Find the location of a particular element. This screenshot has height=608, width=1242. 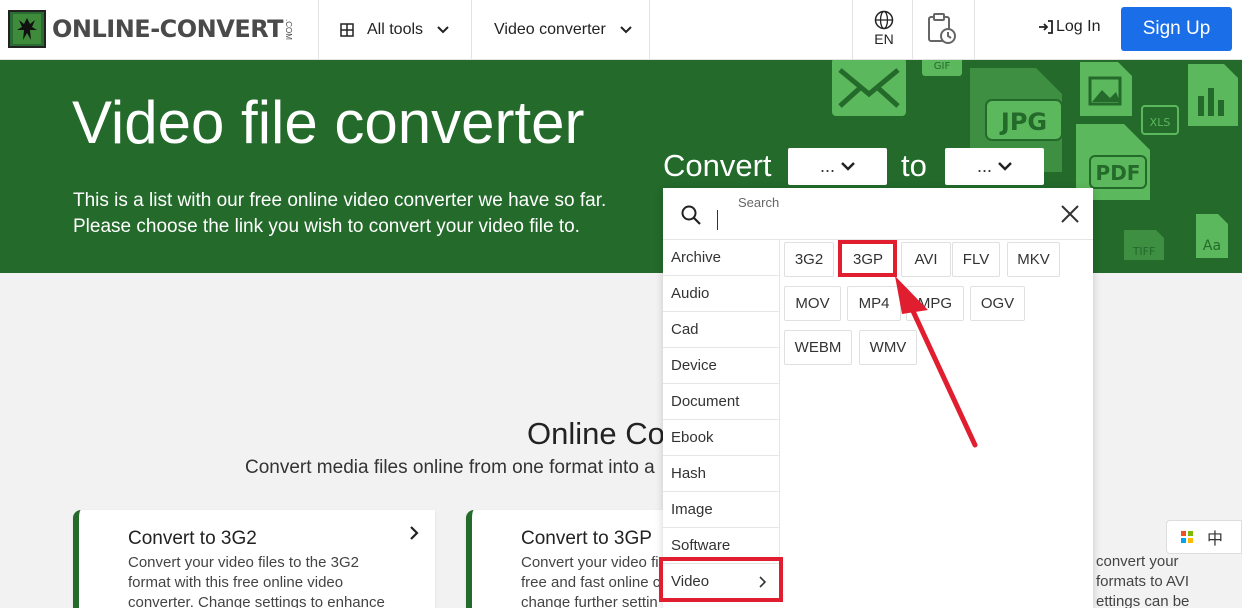

image-file-icon is located at coordinates (1106, 89).